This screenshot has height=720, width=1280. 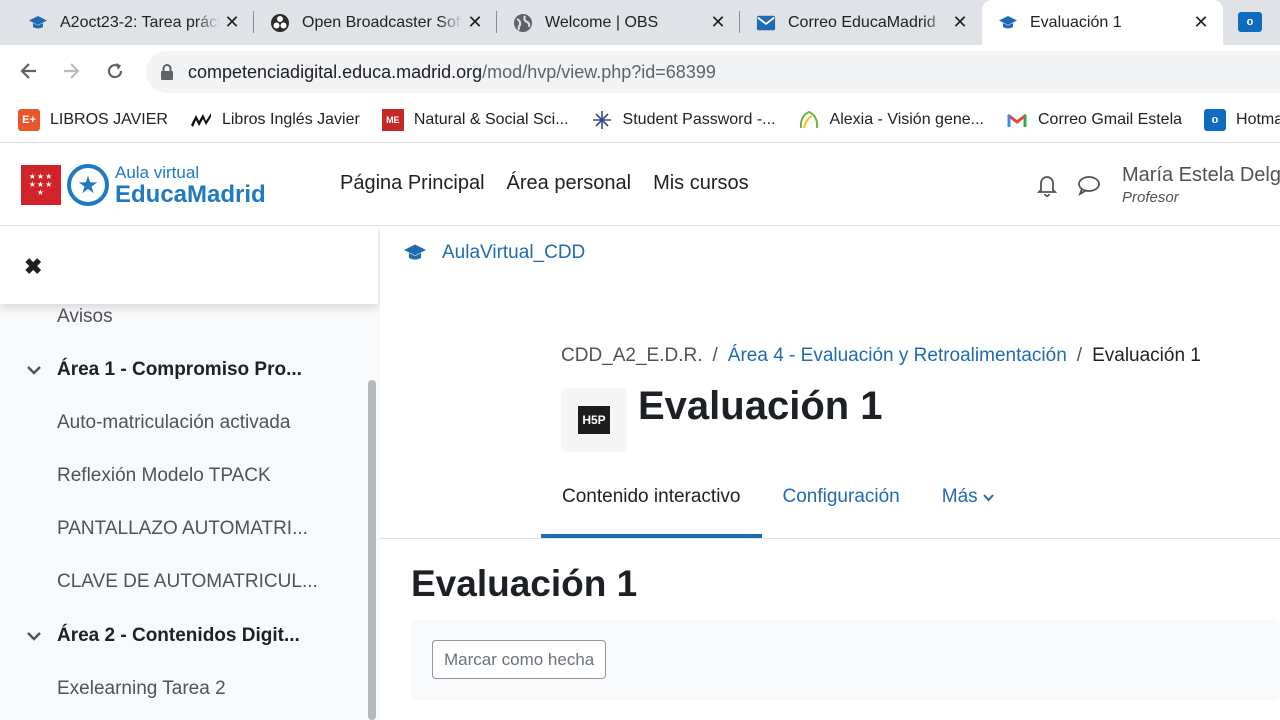 I want to click on tab-title: A2oct23-2: Tarea práctica, so click(x=140, y=22).